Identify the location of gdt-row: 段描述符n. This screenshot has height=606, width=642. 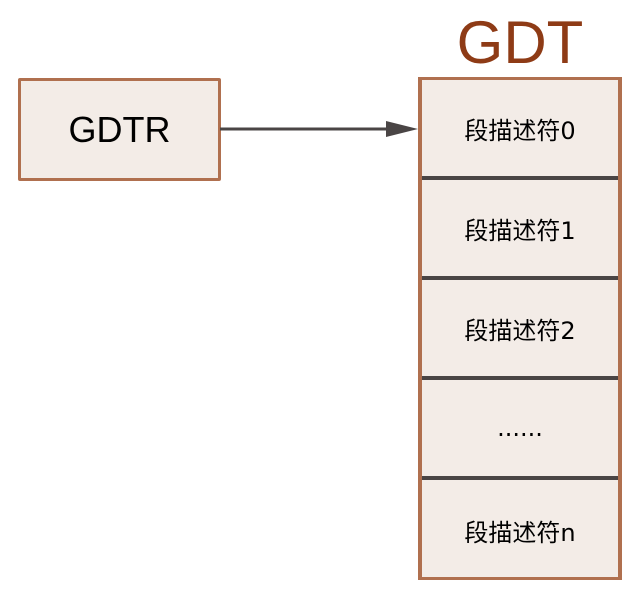
(520, 530).